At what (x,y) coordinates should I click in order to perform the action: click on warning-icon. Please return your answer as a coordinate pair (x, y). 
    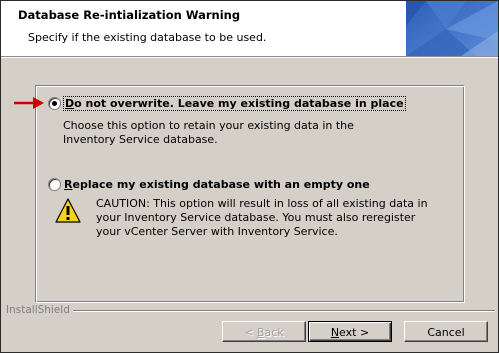
    Looking at the image, I should click on (68, 210).